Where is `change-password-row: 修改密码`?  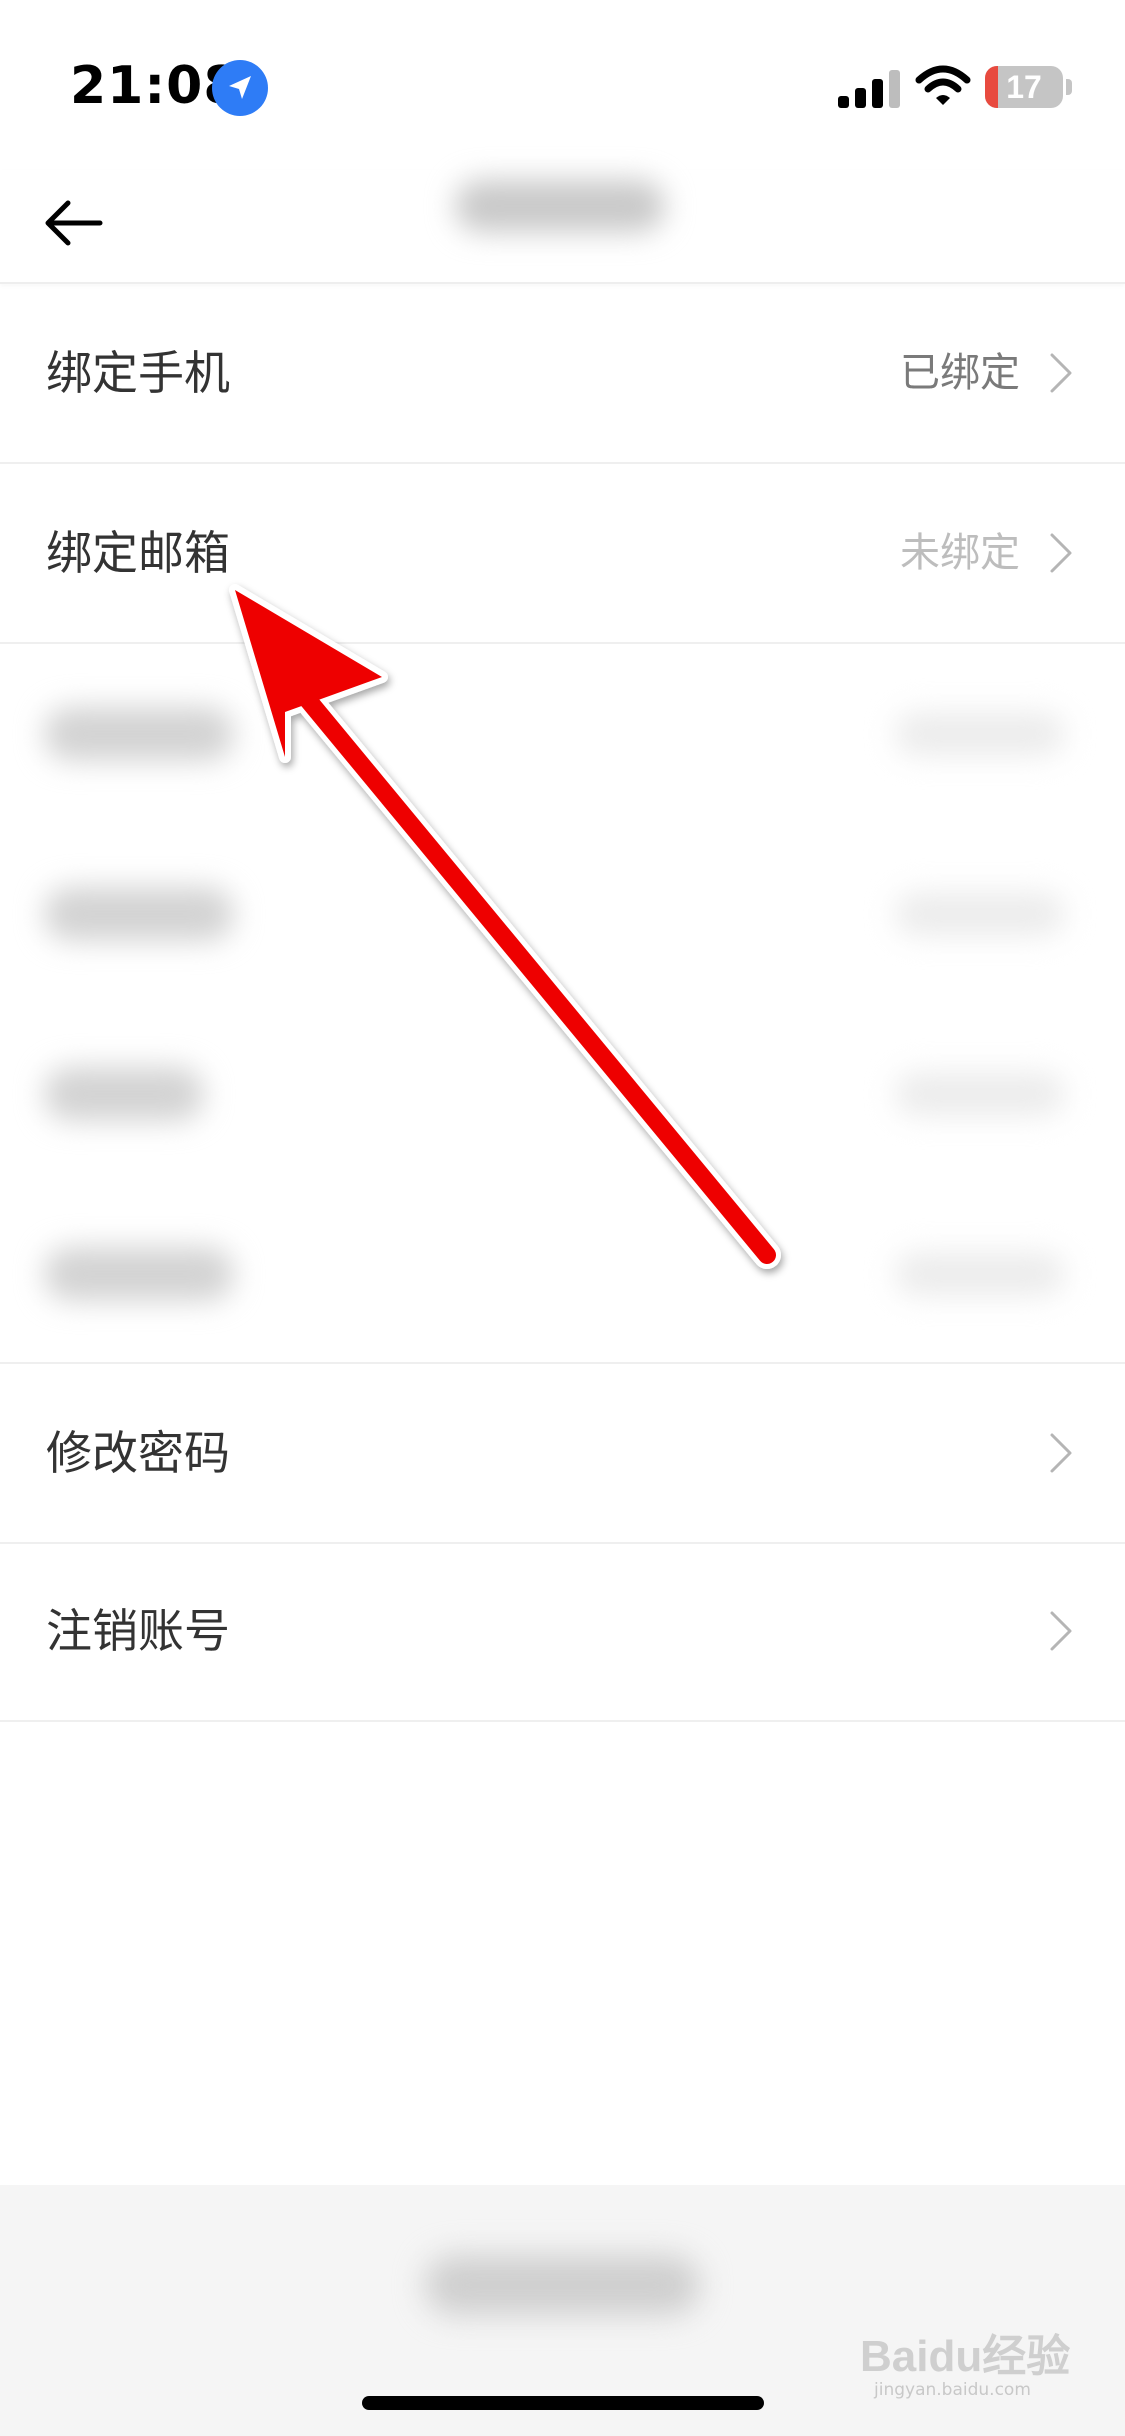 change-password-row: 修改密码 is located at coordinates (562, 1453).